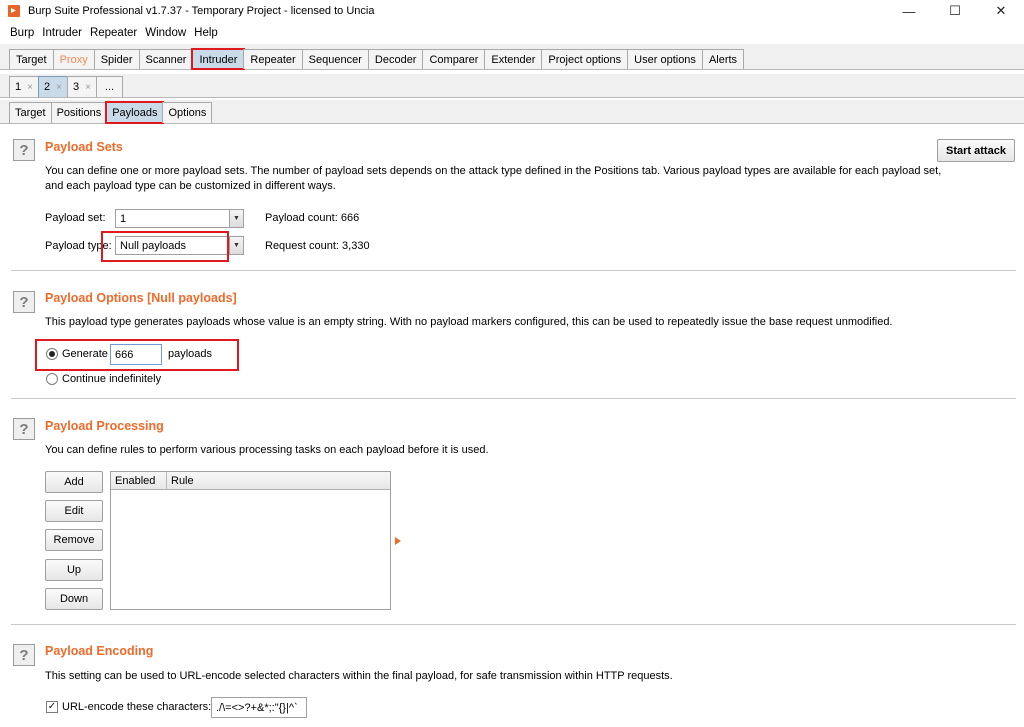 Image resolution: width=1024 pixels, height=727 pixels. Describe the element at coordinates (74, 570) in the screenshot. I see `move-up-button: Up` at that location.